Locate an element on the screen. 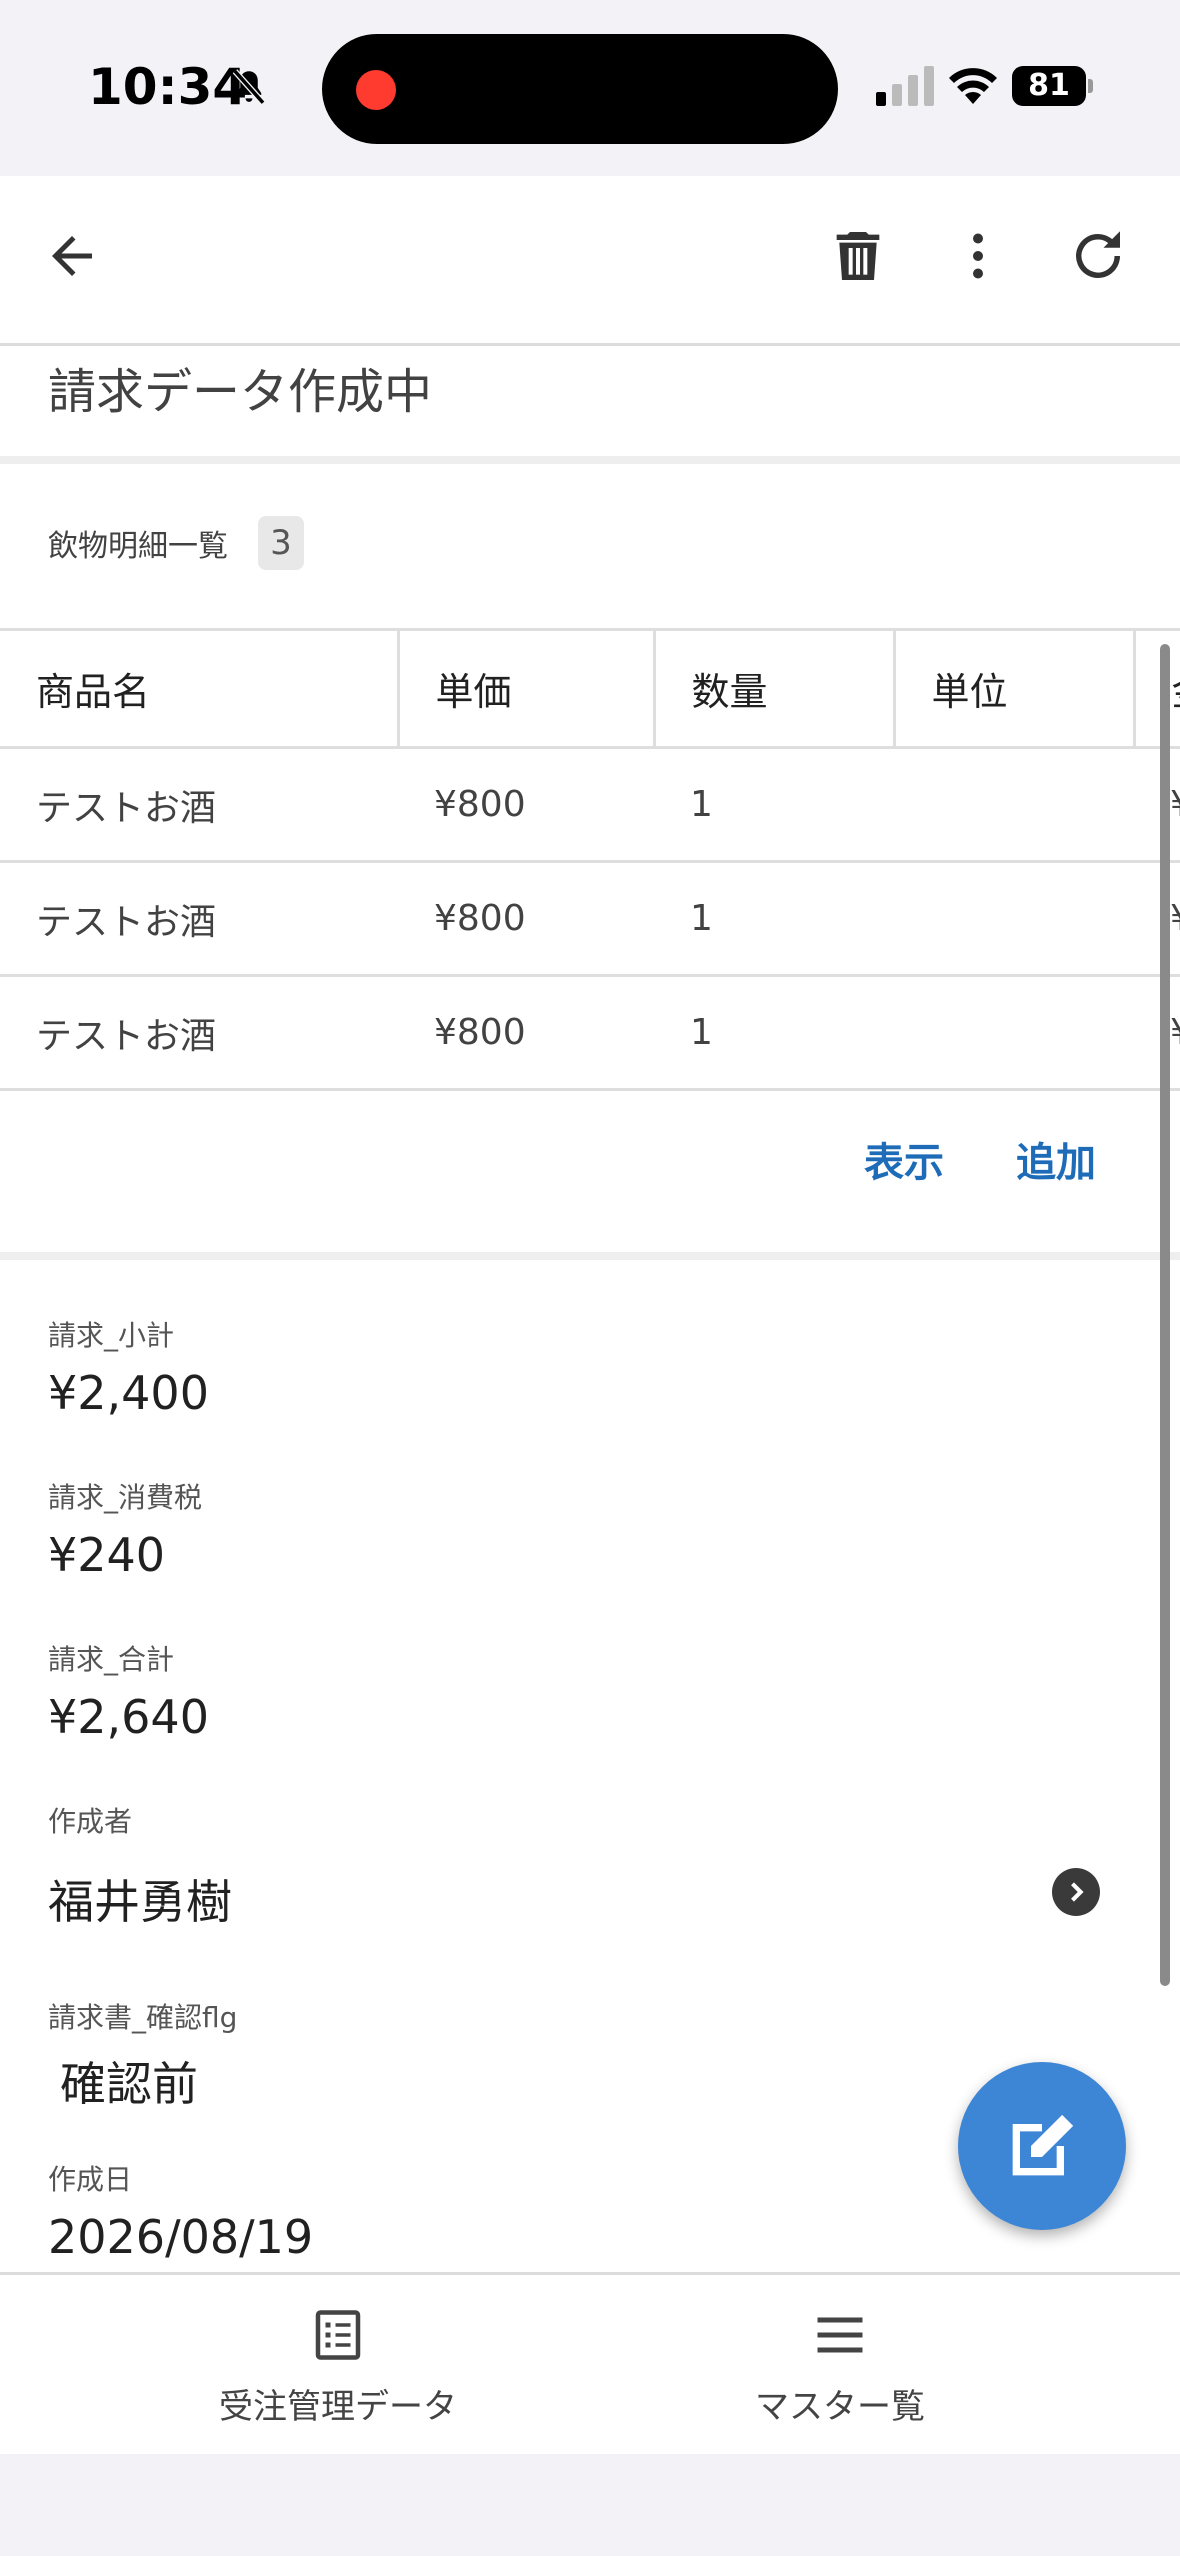 This screenshot has width=1180, height=2556. status-time: 10:34 is located at coordinates (168, 87).